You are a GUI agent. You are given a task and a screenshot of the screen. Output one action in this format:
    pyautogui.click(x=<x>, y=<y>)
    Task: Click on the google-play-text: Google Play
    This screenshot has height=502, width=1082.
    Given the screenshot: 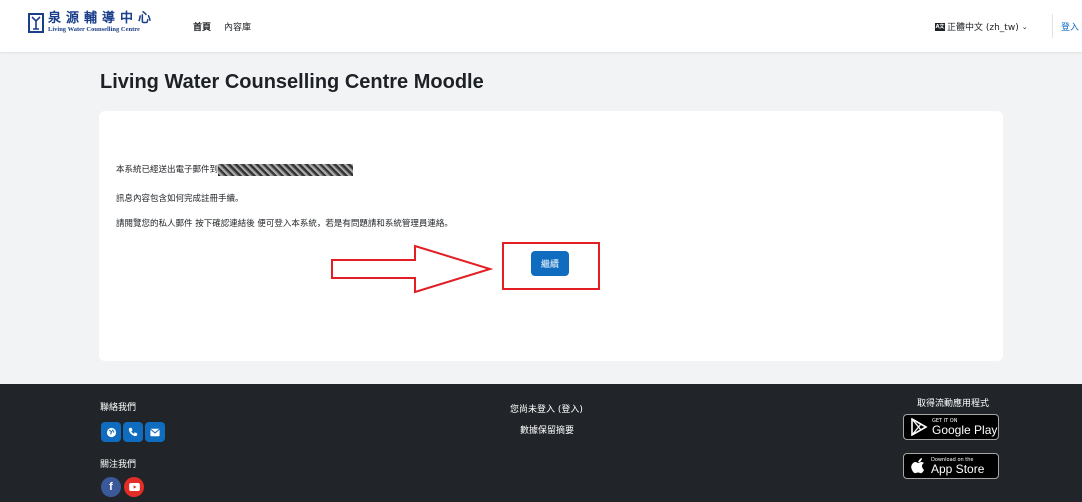 What is the action you would take?
    pyautogui.click(x=965, y=429)
    